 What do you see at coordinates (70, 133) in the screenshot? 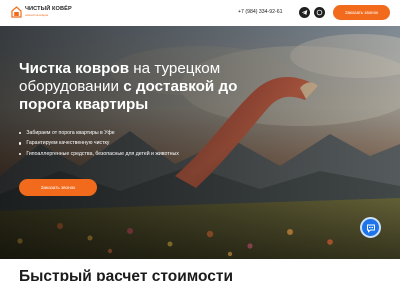
I see `benefit-text: Забираем от порога квартиры в Уфе` at bounding box center [70, 133].